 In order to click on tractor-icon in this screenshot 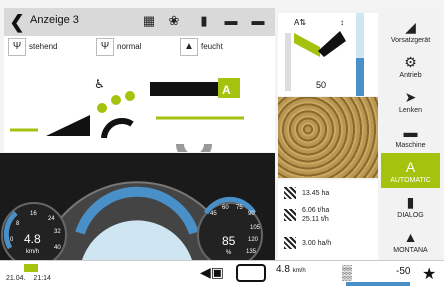, I will do `click(251, 273)`.